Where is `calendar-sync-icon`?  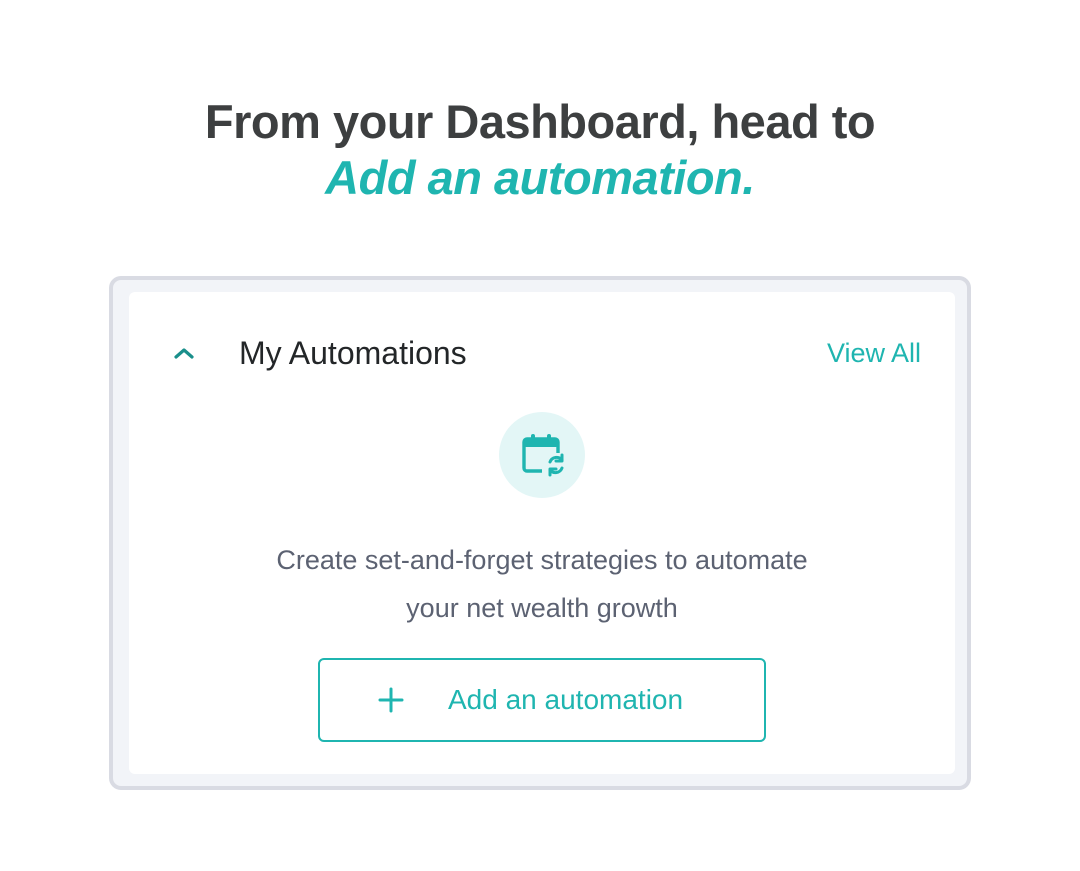
calendar-sync-icon is located at coordinates (543, 455).